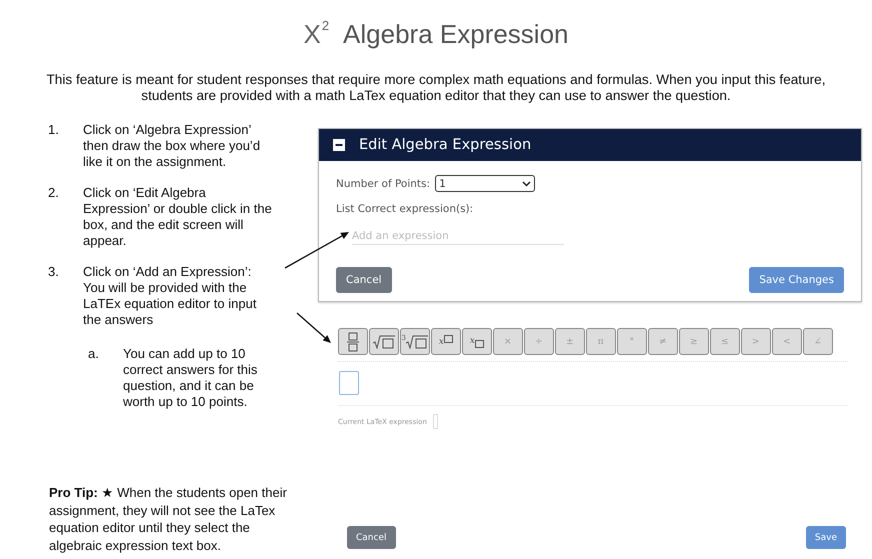 The image size is (872, 559). I want to click on symbol-button: ≥, so click(693, 341).